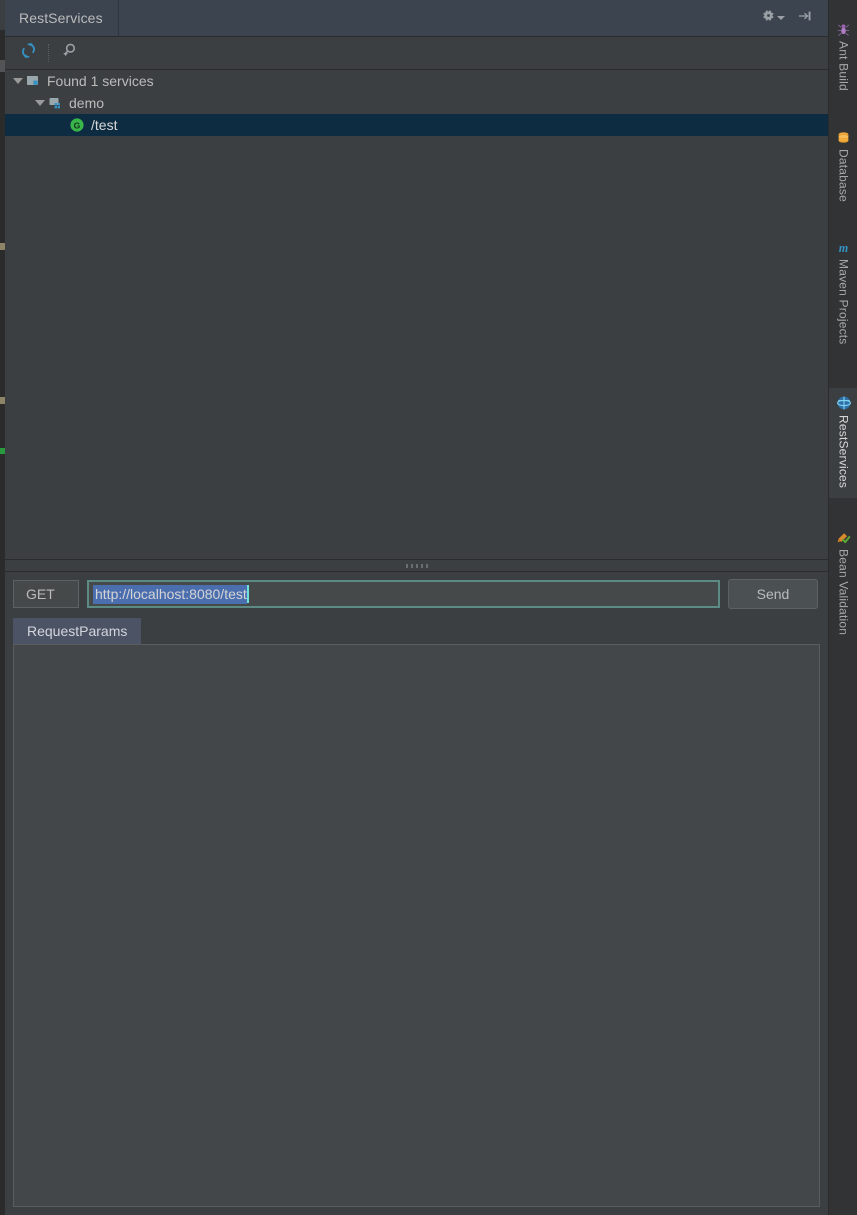  I want to click on stripe-item-label: Bean Validation, so click(843, 592).